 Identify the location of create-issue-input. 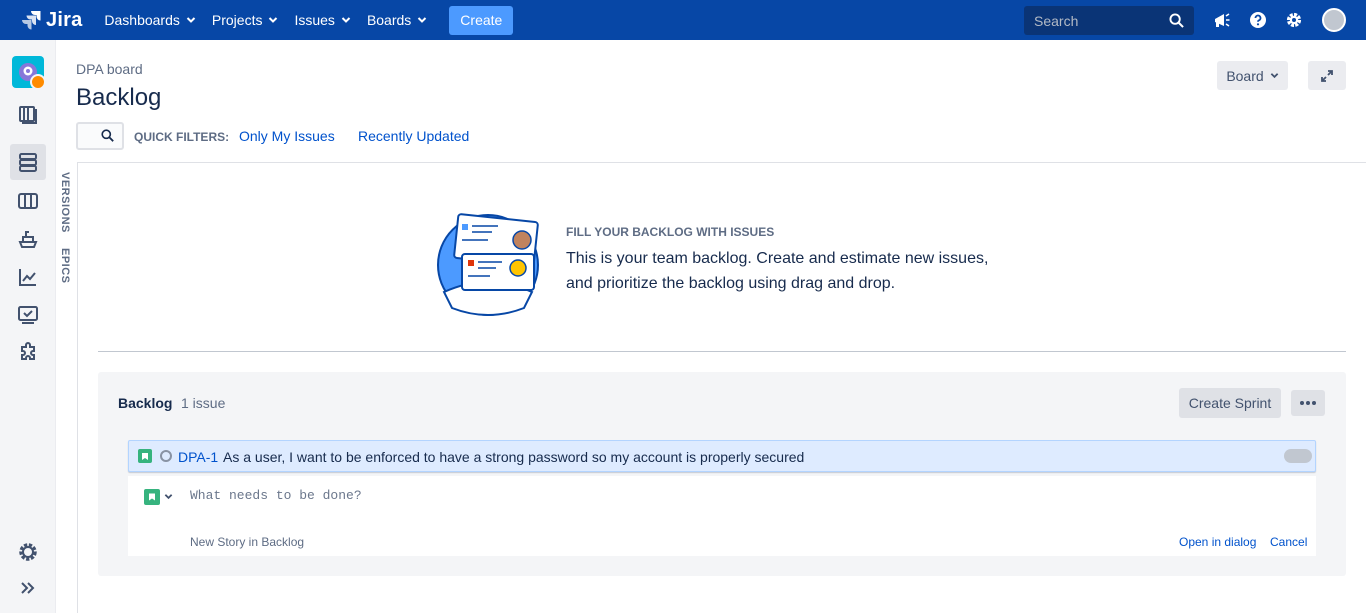
(490, 495).